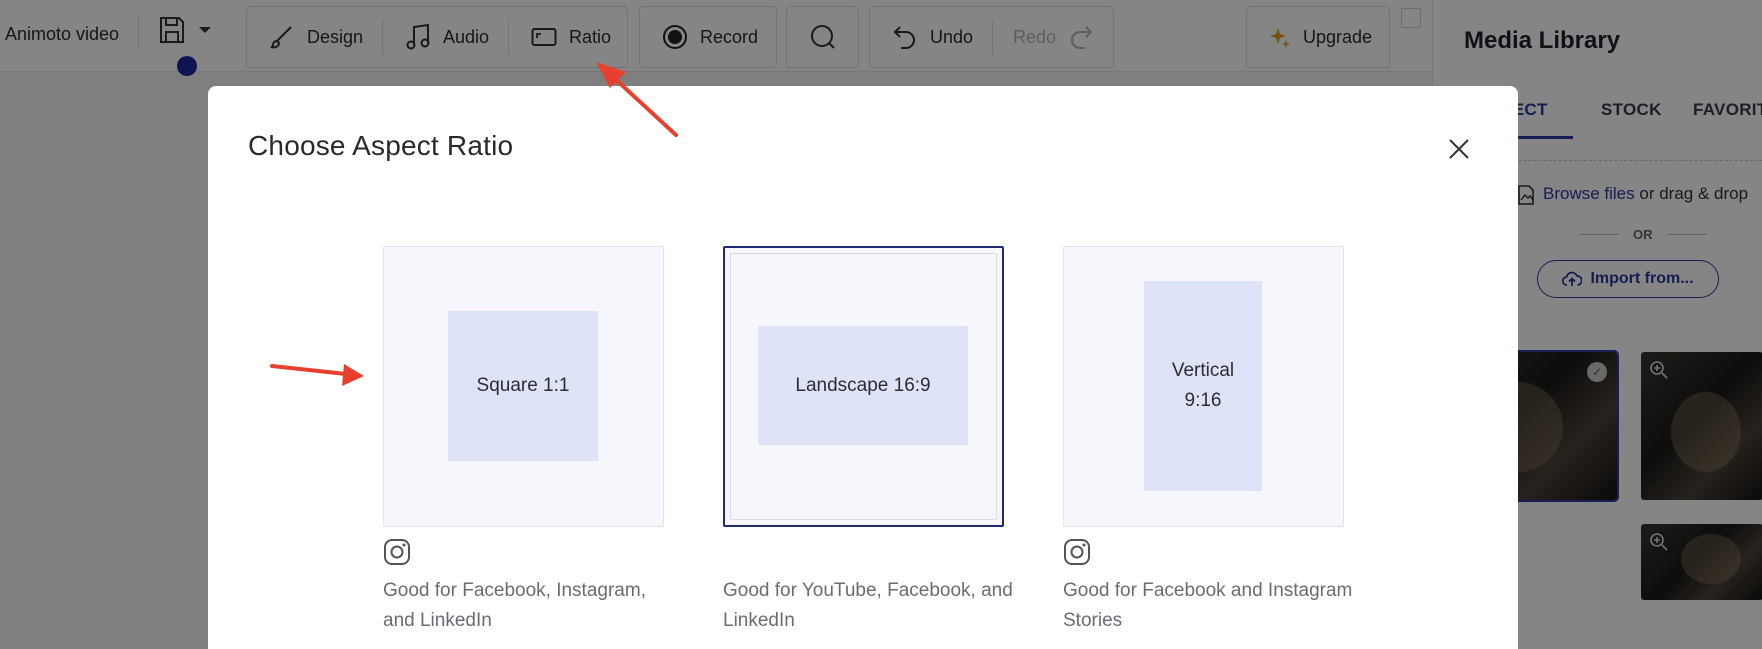  What do you see at coordinates (474, 224) in the screenshot?
I see `annotation-arrows` at bounding box center [474, 224].